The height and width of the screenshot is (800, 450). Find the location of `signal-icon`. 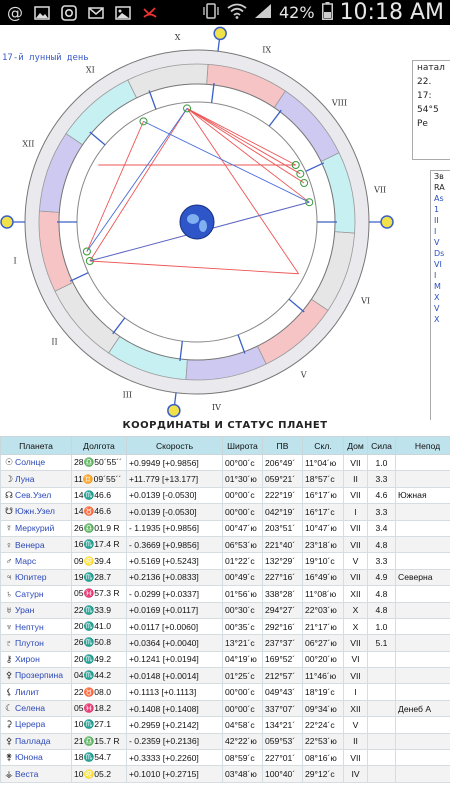

signal-icon is located at coordinates (263, 13).